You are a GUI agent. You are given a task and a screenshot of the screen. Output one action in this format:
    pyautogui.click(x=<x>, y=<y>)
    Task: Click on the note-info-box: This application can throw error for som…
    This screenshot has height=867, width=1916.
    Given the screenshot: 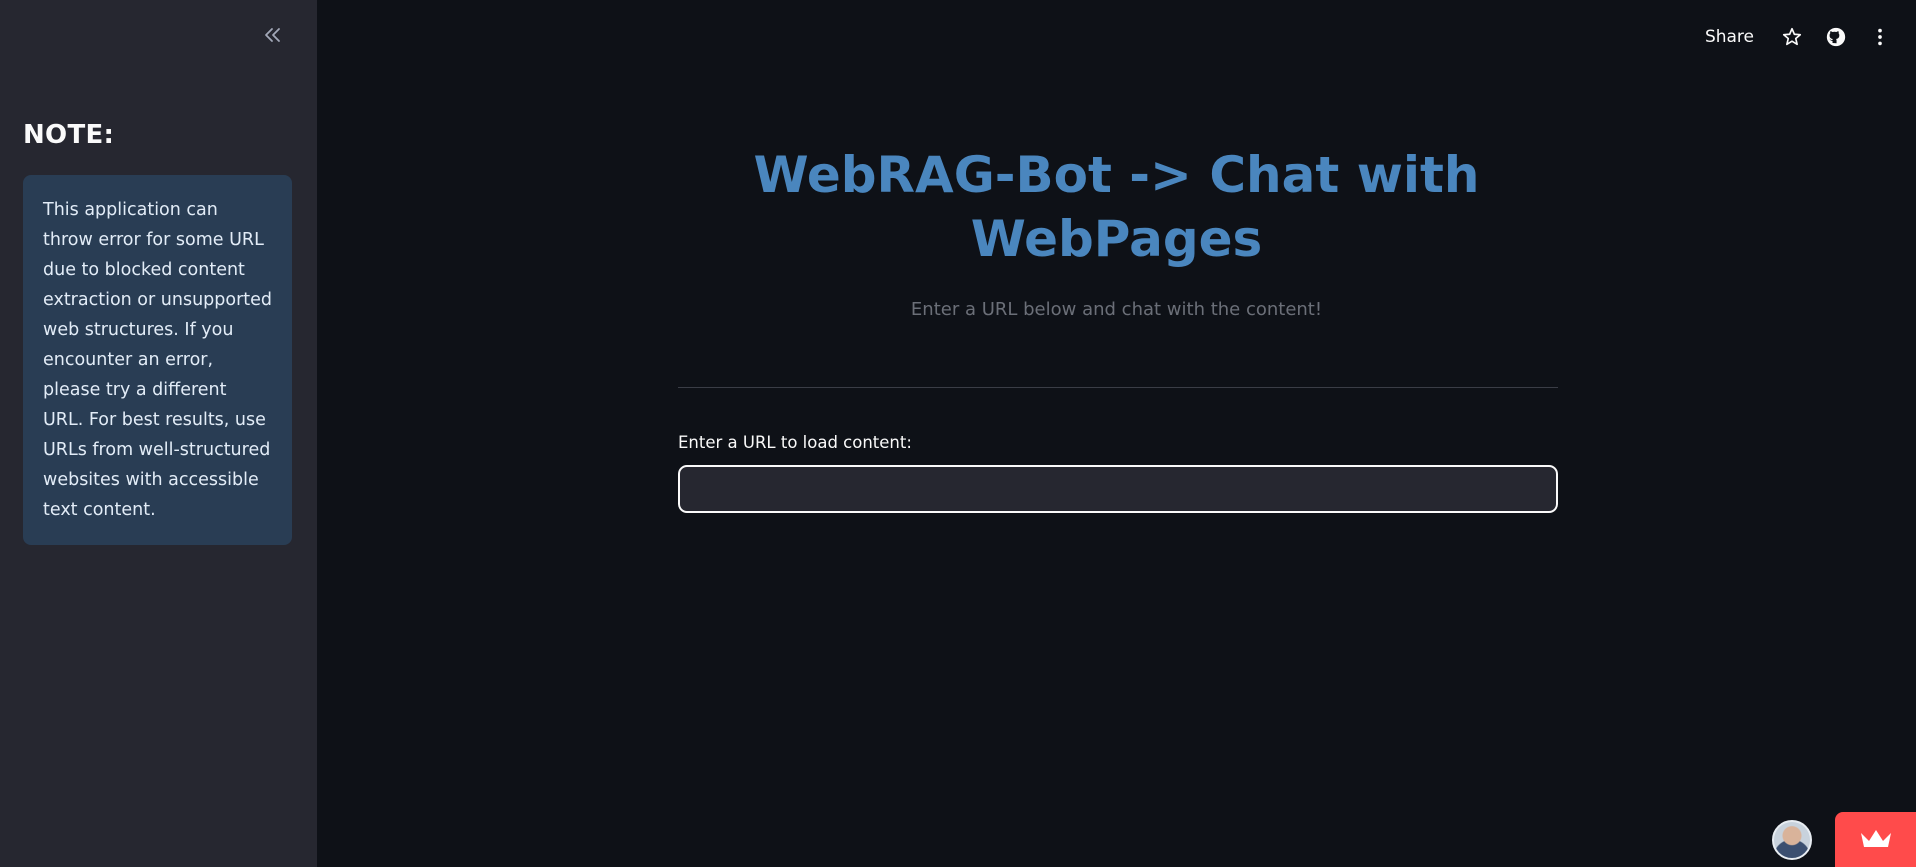 What is the action you would take?
    pyautogui.click(x=157, y=360)
    